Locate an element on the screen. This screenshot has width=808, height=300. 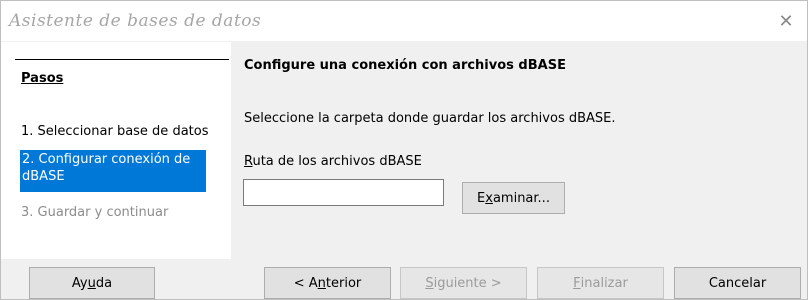
back-label-pre: < A is located at coordinates (305, 283).